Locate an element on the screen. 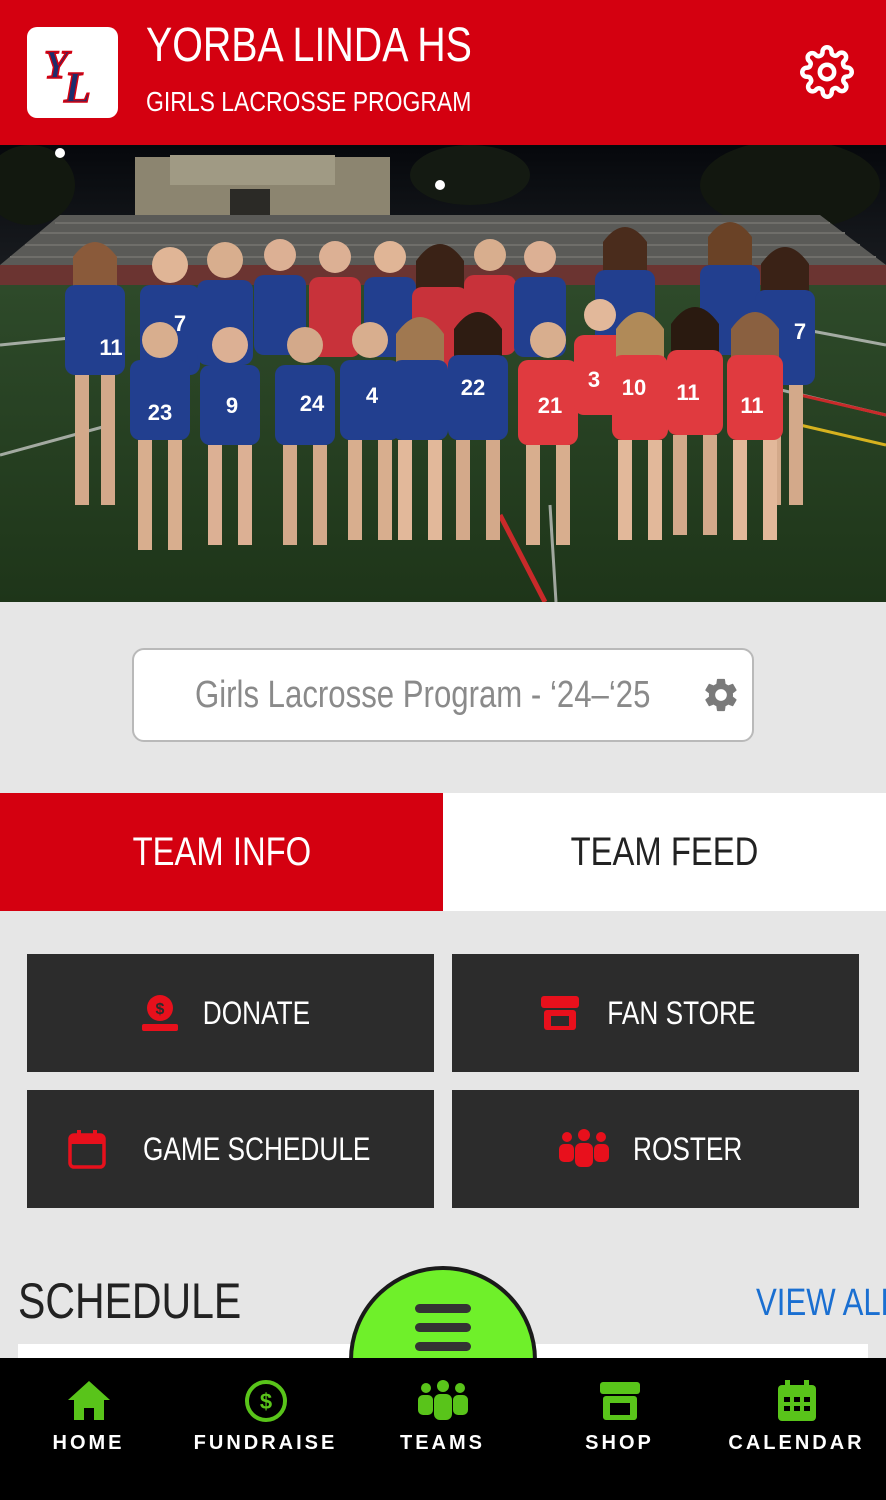 This screenshot has height=1500, width=886. donate-label: DONATE is located at coordinates (256, 1012).